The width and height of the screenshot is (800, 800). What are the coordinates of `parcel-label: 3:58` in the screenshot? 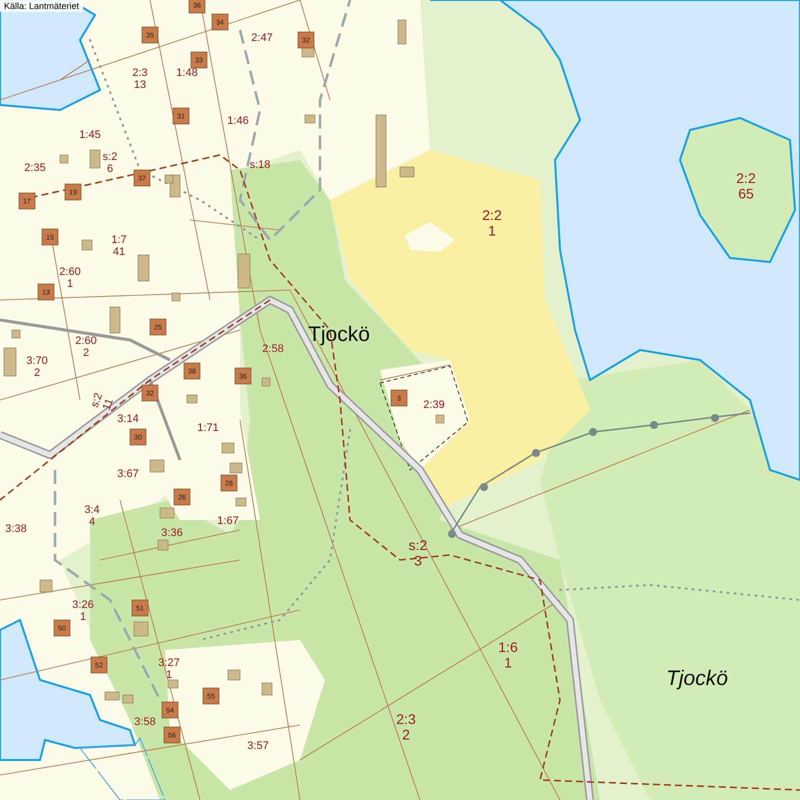 It's located at (145, 722).